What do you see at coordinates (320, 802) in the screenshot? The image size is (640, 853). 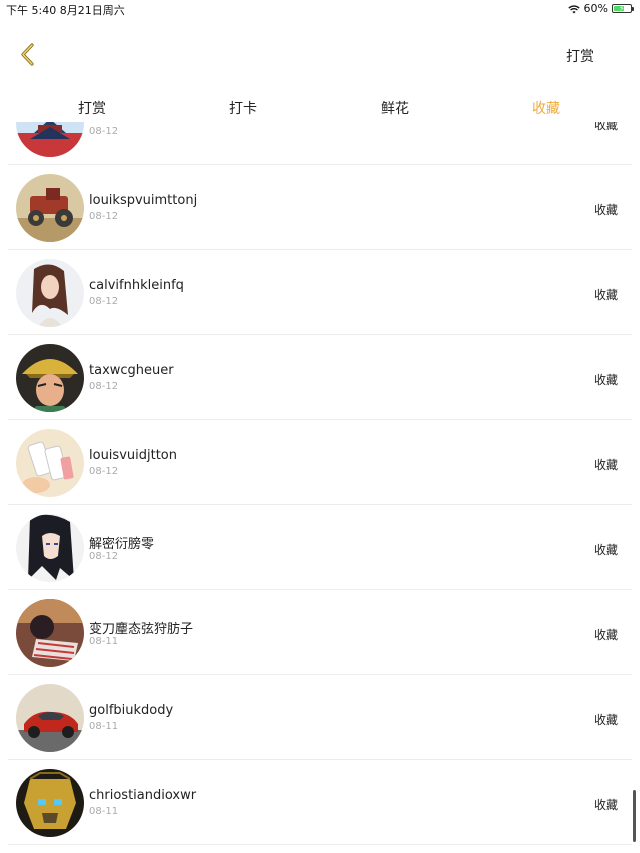 I see `list-item: chriostiandioxwr 08-11 收藏` at bounding box center [320, 802].